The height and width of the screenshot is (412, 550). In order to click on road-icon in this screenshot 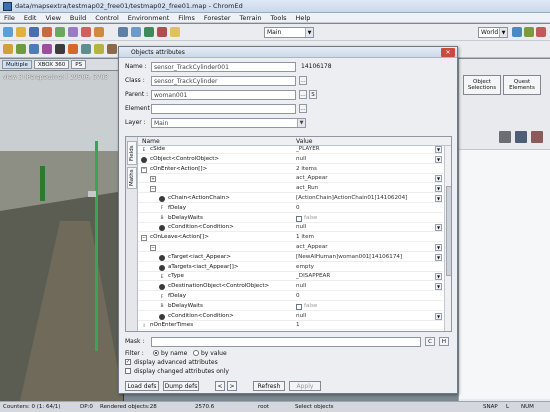, I will do `click(112, 49)`.